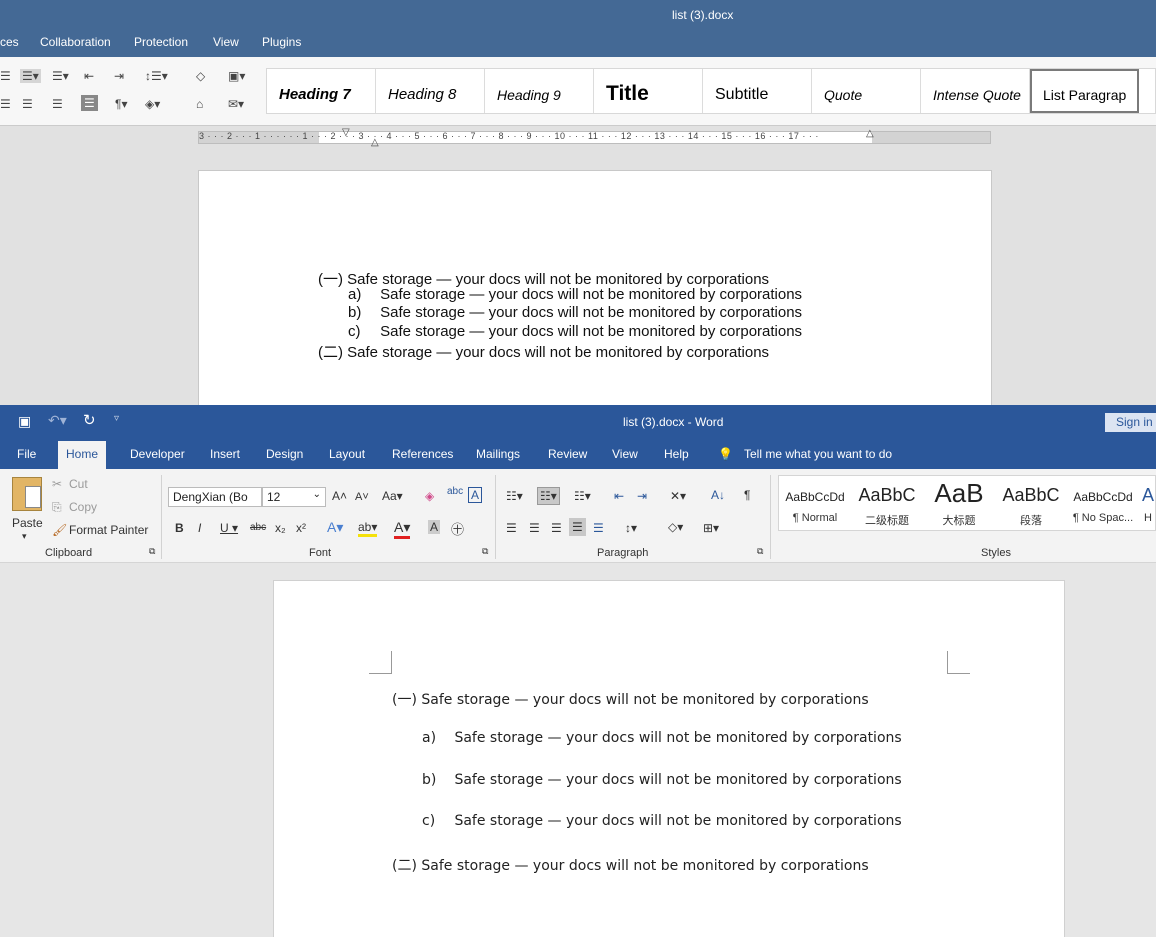 The image size is (1156, 937). What do you see at coordinates (284, 454) in the screenshot?
I see `tab-design: Design` at bounding box center [284, 454].